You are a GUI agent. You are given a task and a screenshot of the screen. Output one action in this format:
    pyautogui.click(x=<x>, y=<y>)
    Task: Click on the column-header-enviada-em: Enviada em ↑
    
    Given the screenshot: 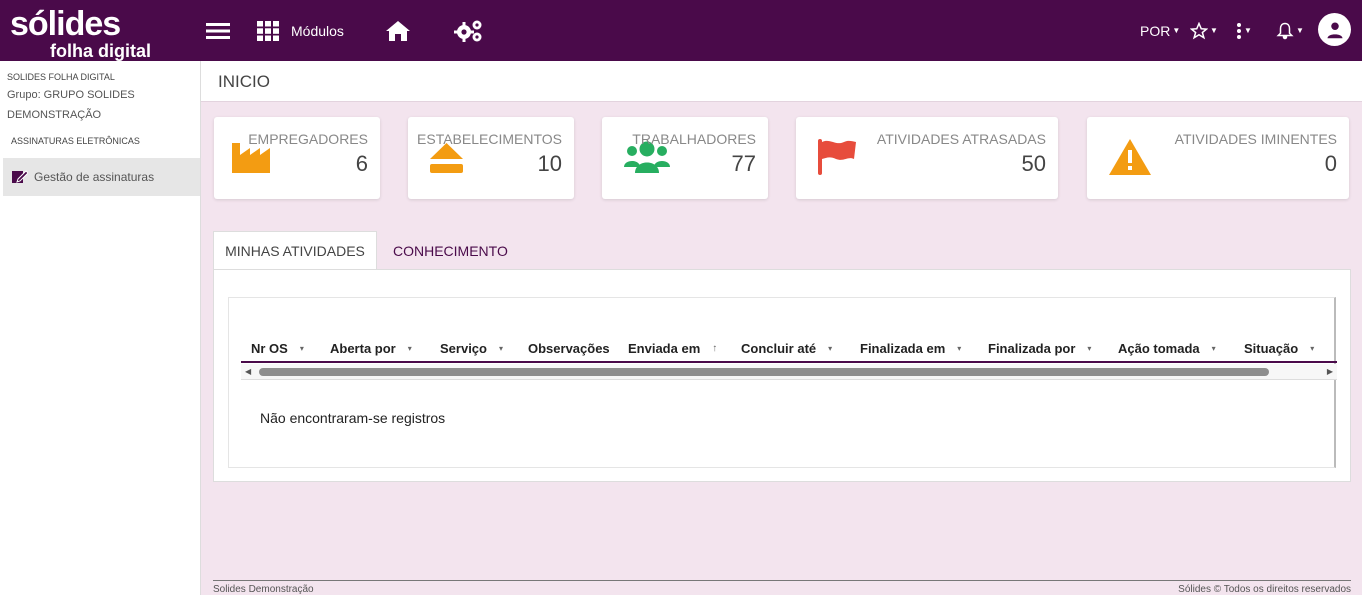 What is the action you would take?
    pyautogui.click(x=672, y=348)
    